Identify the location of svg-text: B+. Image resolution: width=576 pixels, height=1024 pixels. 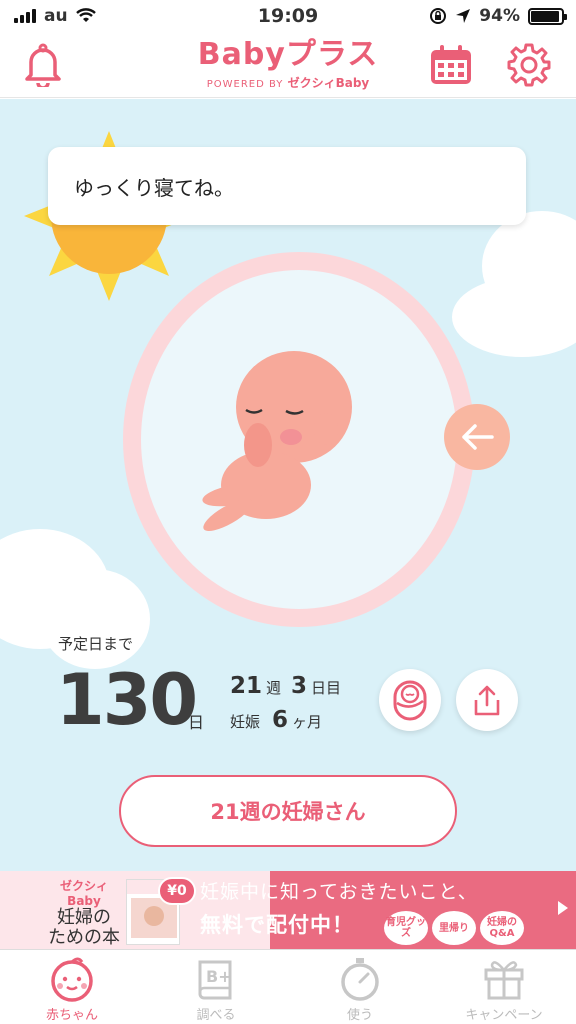
(219, 976).